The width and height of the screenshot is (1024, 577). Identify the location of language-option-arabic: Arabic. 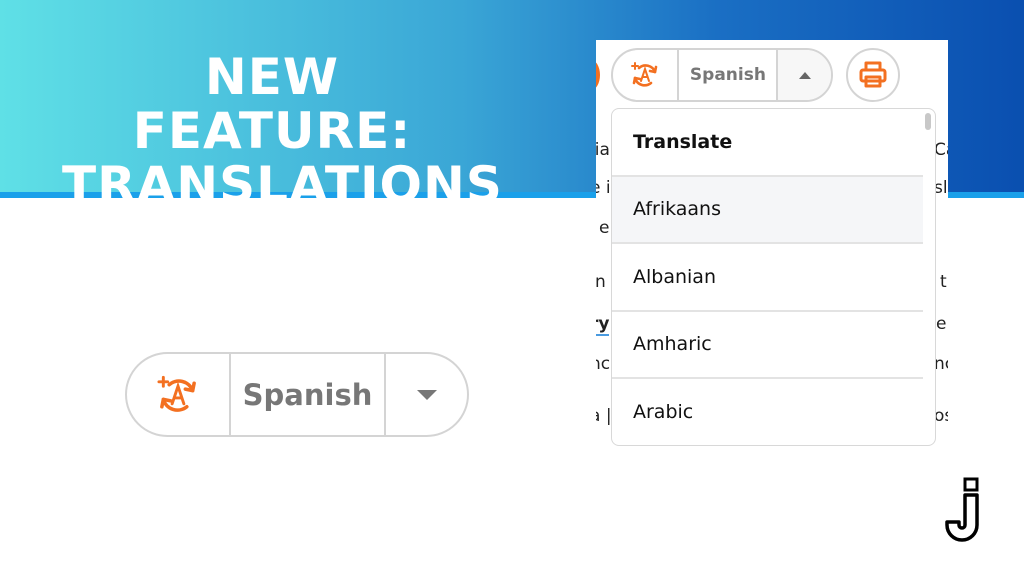
(767, 412).